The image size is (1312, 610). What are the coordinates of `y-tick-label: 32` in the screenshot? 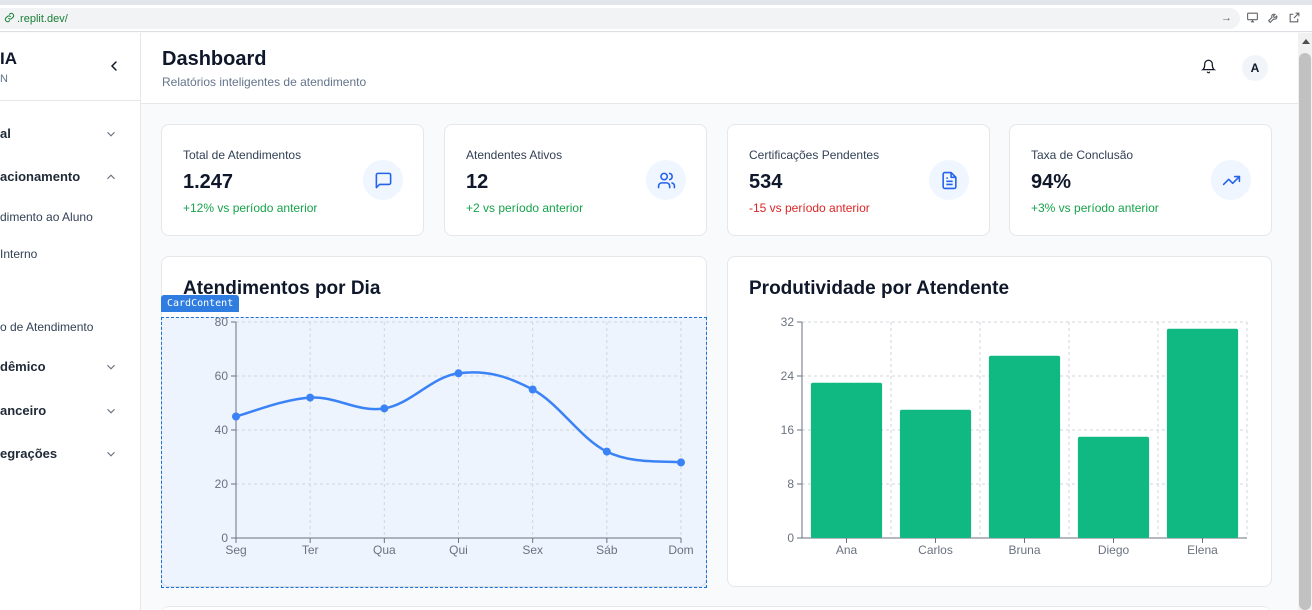 It's located at (788, 322).